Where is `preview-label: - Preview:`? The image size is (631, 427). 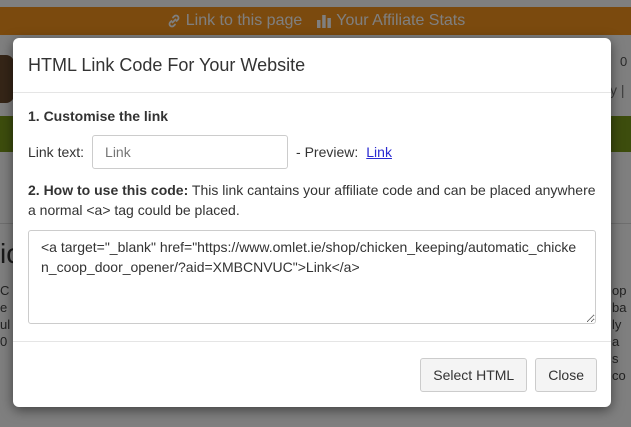
preview-label: - Preview: is located at coordinates (327, 152).